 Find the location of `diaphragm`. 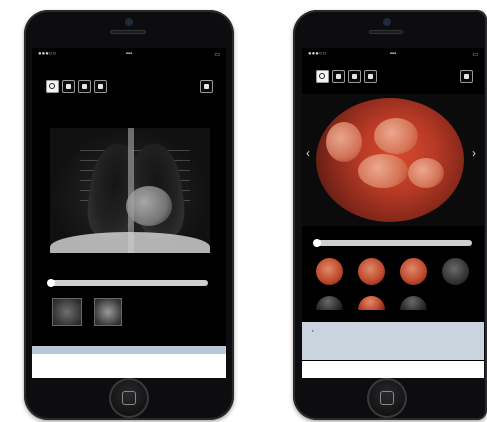

diaphragm is located at coordinates (130, 242).